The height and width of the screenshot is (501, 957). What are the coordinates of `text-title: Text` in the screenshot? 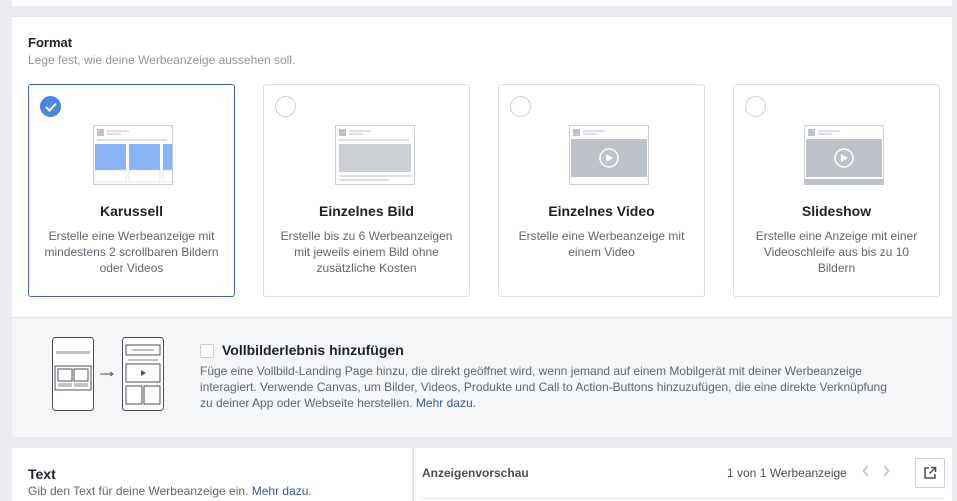 It's located at (42, 474).